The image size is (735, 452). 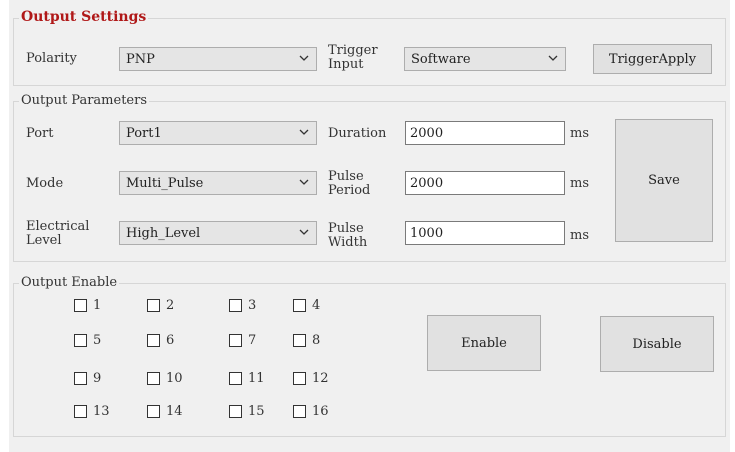 What do you see at coordinates (353, 57) in the screenshot?
I see `trigger-input-label: Trigger Input` at bounding box center [353, 57].